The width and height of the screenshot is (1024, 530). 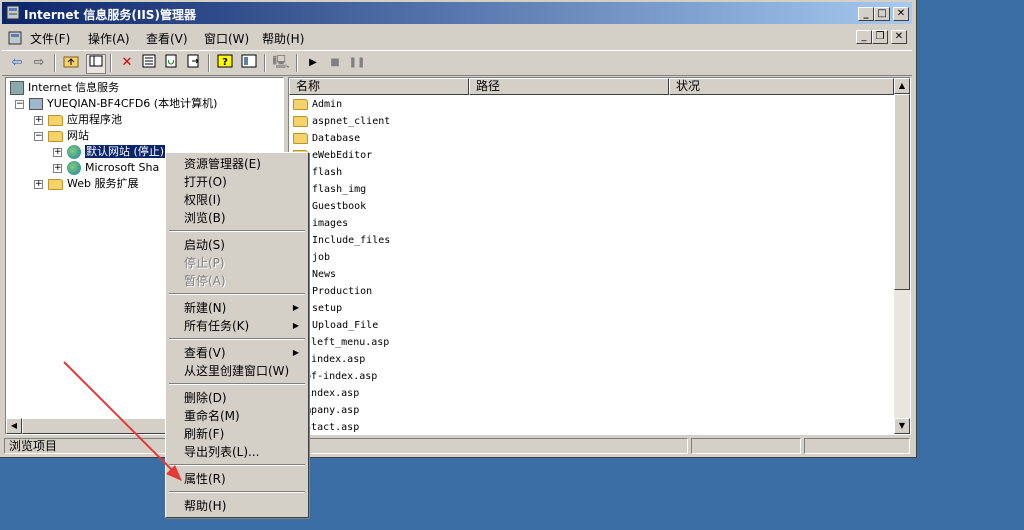 I want to click on annotation-arrow-icon, so click(x=122, y=421).